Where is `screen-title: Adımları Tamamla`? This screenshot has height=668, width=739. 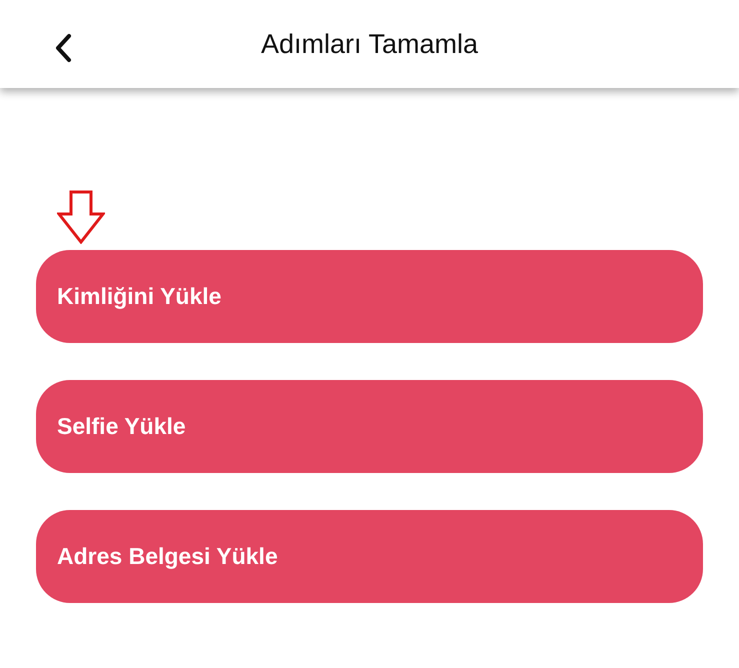
screen-title: Adımları Tamamla is located at coordinates (369, 44).